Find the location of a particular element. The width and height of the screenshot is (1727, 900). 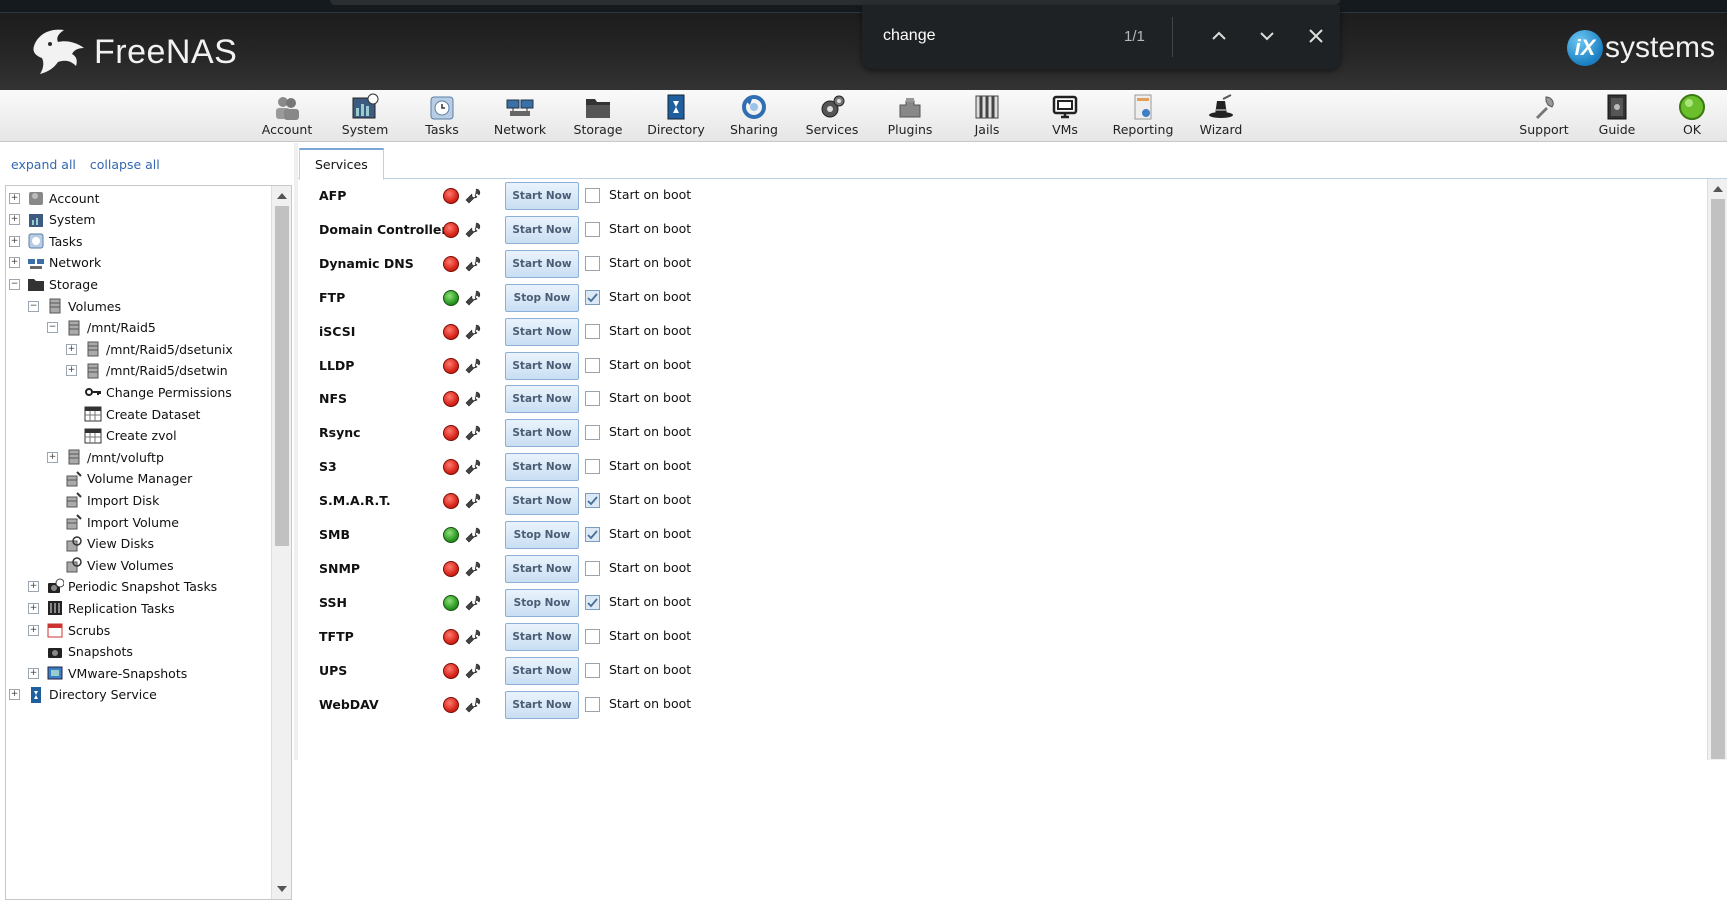

expand-all-link: expand all is located at coordinates (43, 164).